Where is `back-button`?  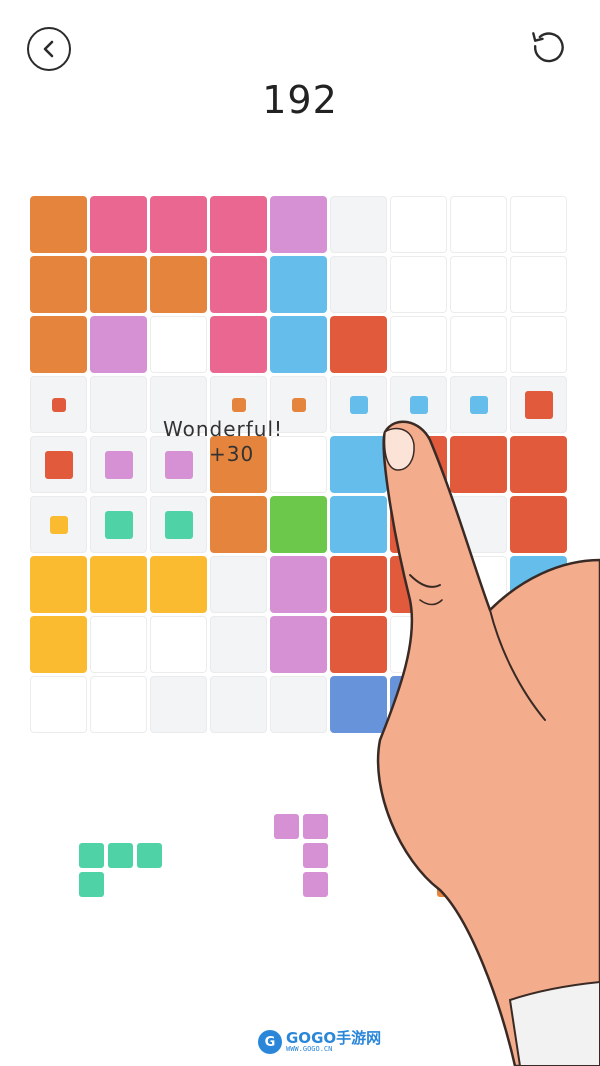
back-button is located at coordinates (49, 49).